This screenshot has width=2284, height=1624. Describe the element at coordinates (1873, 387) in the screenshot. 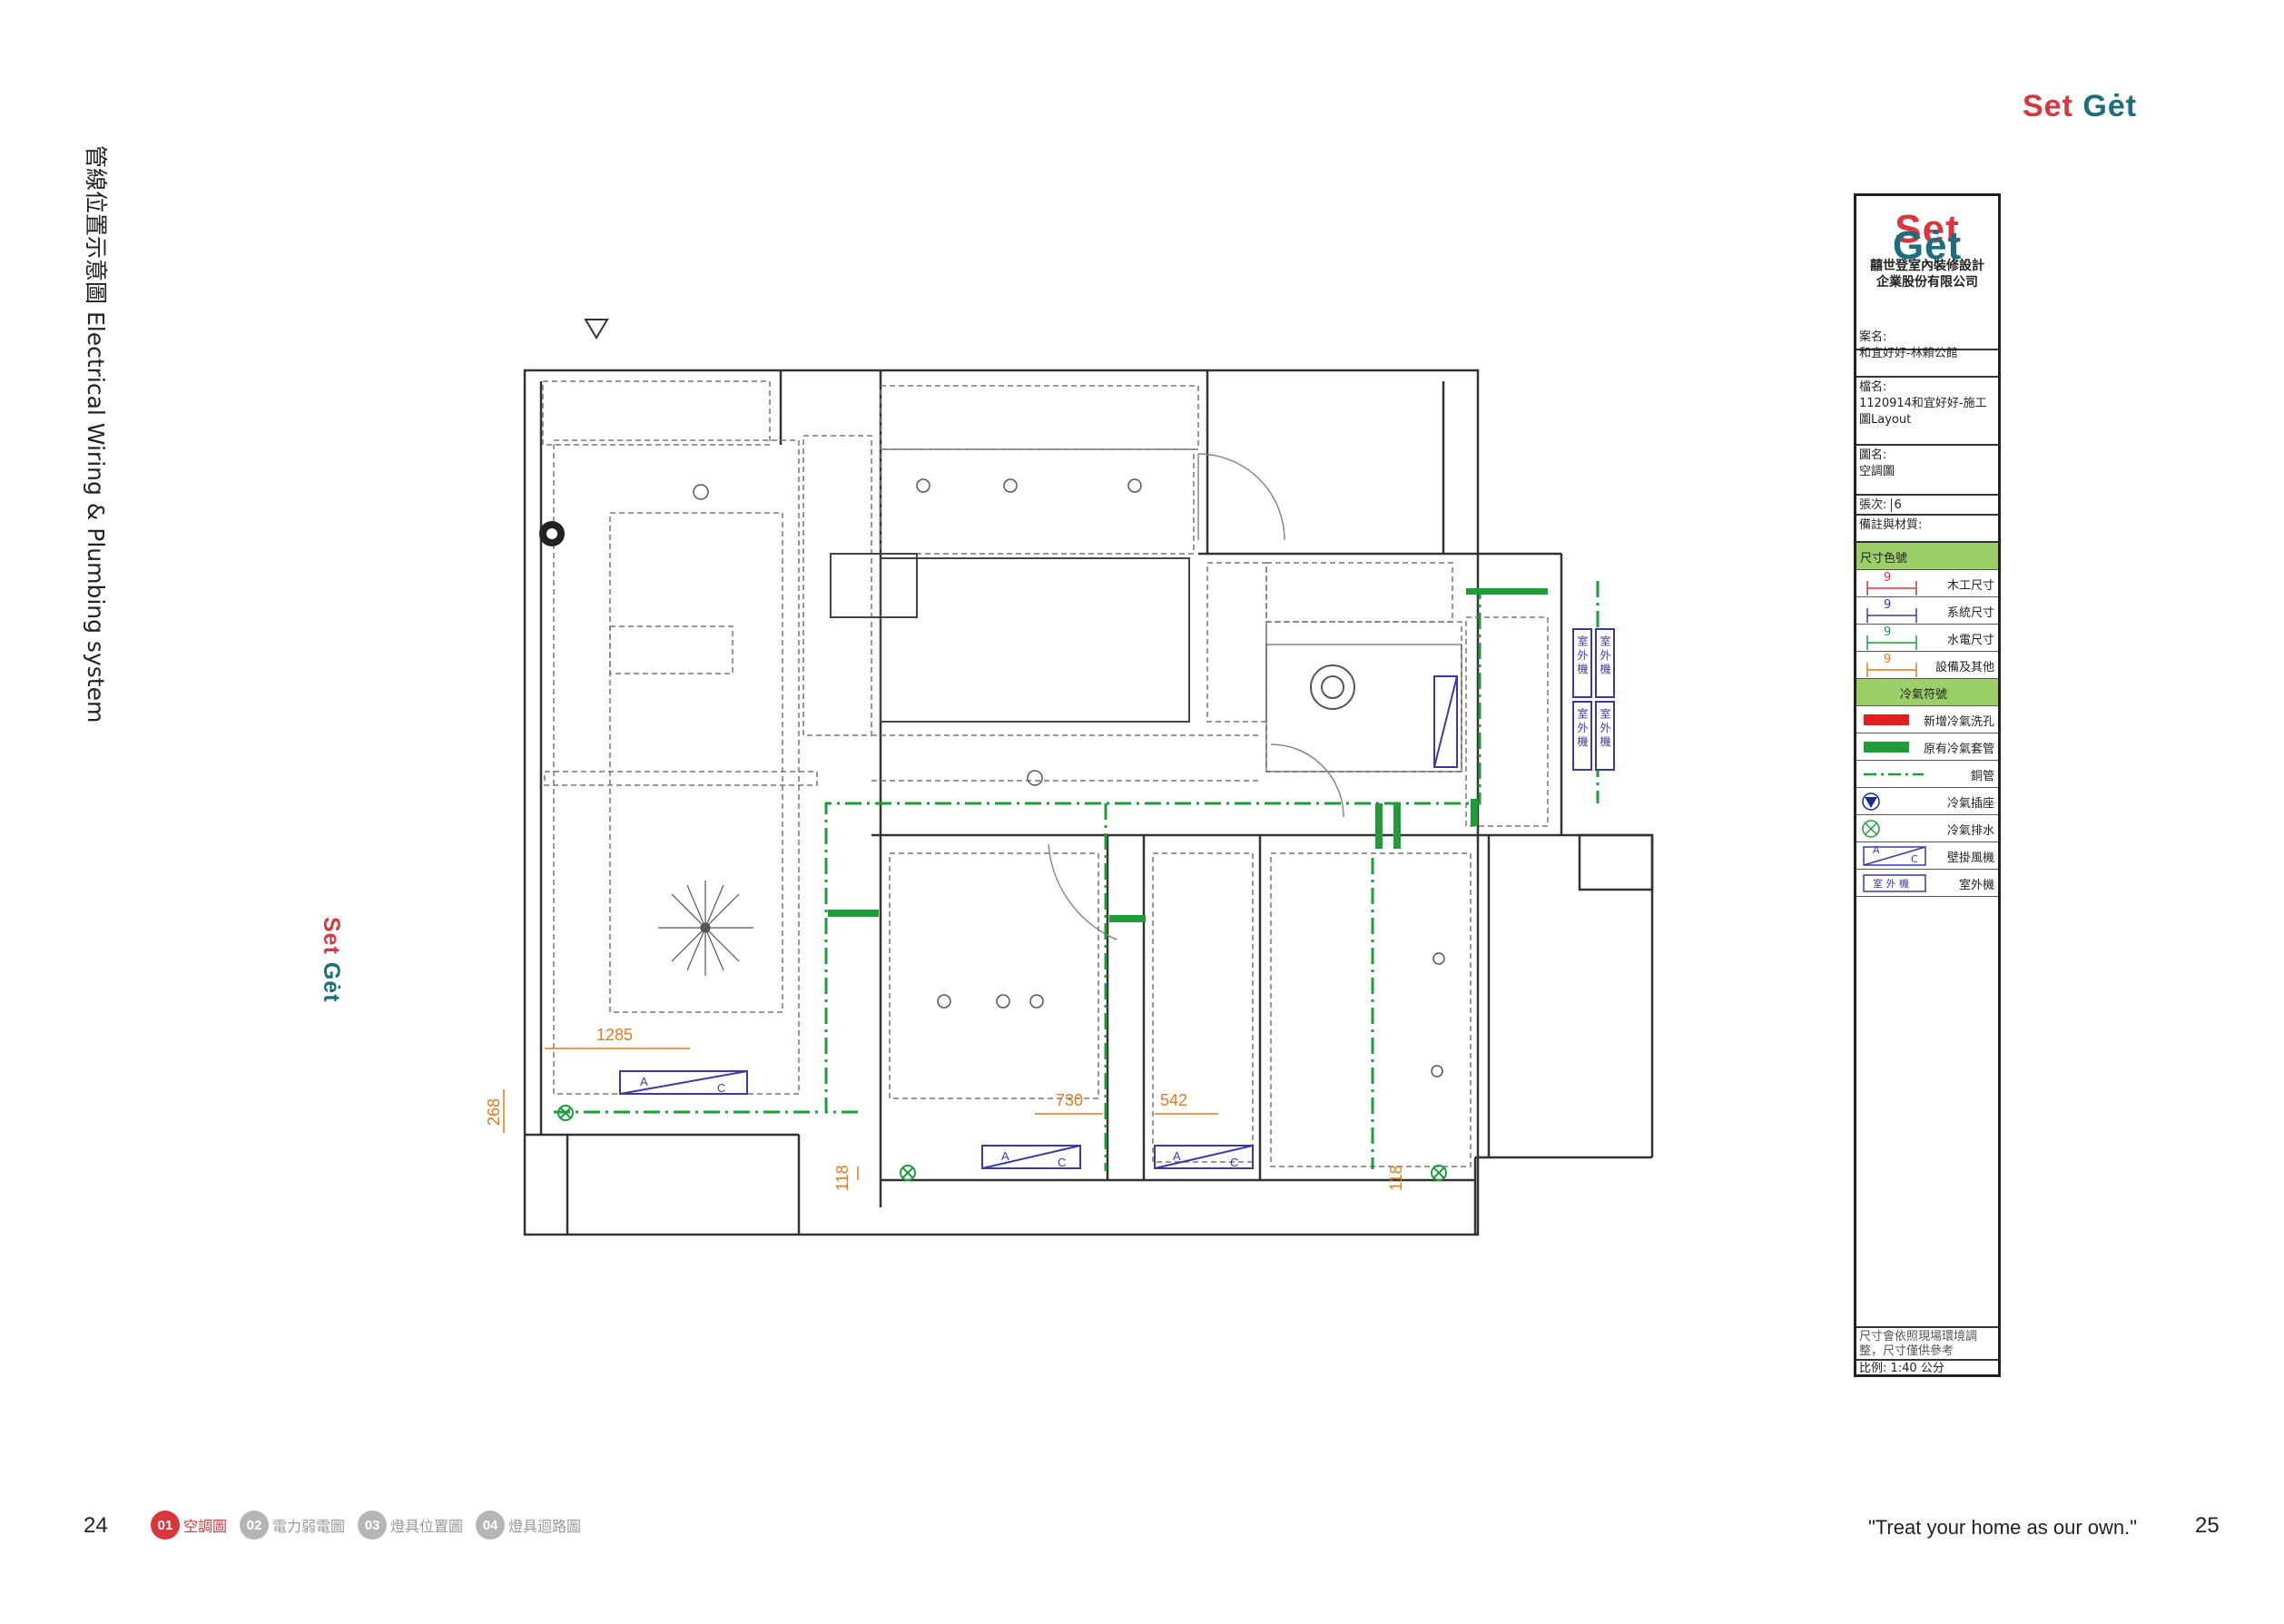

I see `file-label: 檔名:` at that location.